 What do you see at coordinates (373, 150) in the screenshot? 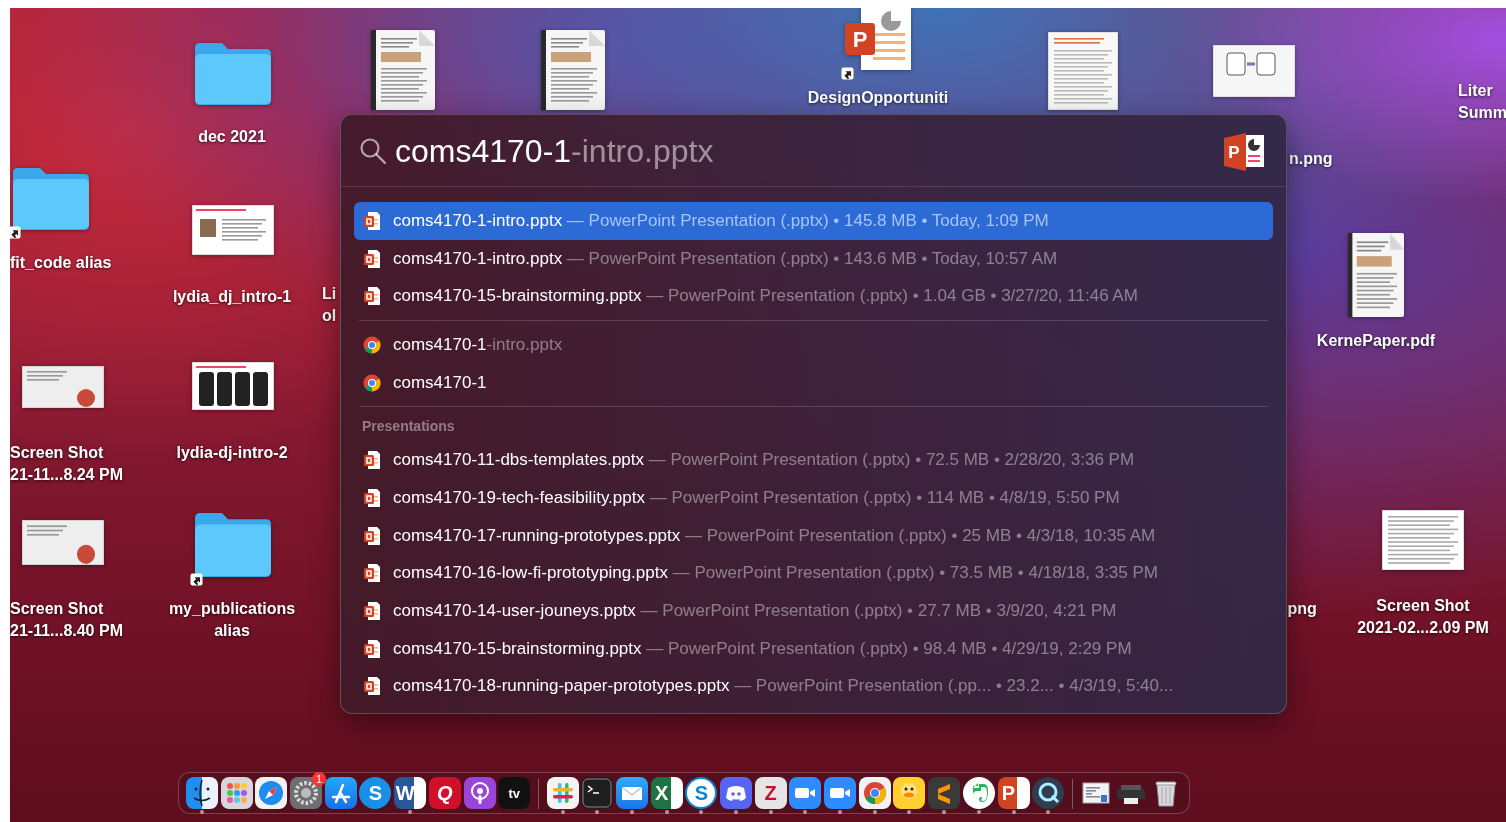
I see `search-icon` at bounding box center [373, 150].